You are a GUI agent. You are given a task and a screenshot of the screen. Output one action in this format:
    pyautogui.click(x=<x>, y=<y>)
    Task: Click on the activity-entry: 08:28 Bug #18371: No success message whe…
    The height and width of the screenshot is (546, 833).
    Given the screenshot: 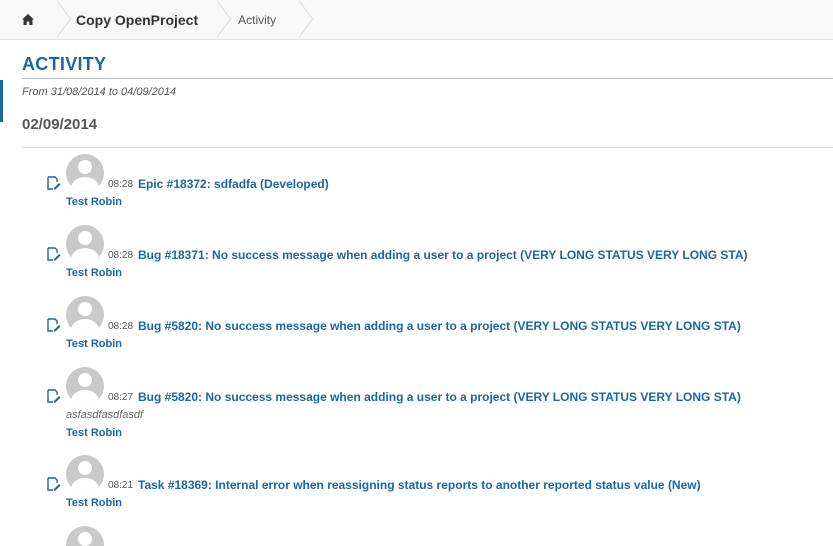 What is the action you would take?
    pyautogui.click(x=440, y=255)
    